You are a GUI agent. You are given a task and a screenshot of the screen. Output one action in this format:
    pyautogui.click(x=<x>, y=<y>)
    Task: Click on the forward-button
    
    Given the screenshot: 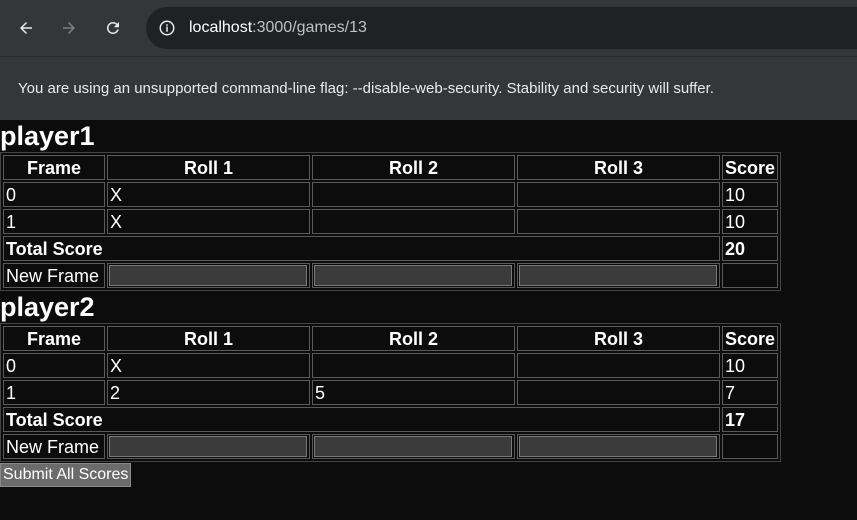 What is the action you would take?
    pyautogui.click(x=69, y=28)
    